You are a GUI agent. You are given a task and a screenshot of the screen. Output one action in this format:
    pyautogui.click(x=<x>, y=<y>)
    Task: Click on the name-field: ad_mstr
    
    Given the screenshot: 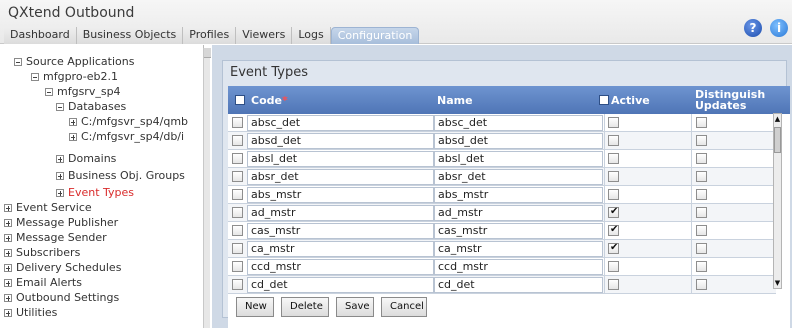 What is the action you would take?
    pyautogui.click(x=518, y=213)
    